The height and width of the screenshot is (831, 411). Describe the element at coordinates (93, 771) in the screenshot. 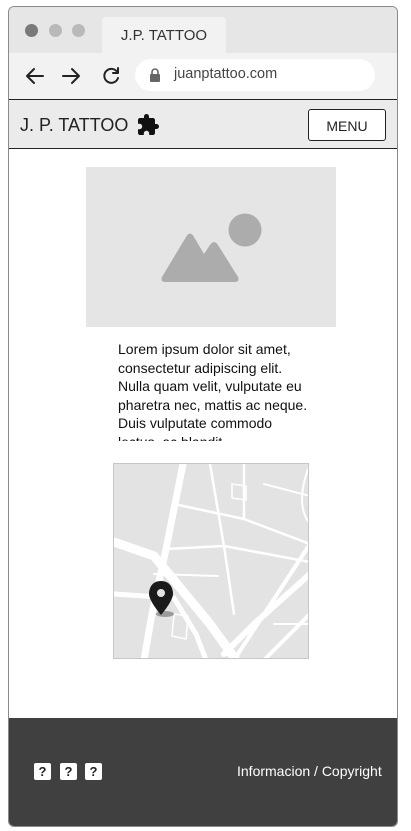

I see `social-icon-3: ?` at that location.